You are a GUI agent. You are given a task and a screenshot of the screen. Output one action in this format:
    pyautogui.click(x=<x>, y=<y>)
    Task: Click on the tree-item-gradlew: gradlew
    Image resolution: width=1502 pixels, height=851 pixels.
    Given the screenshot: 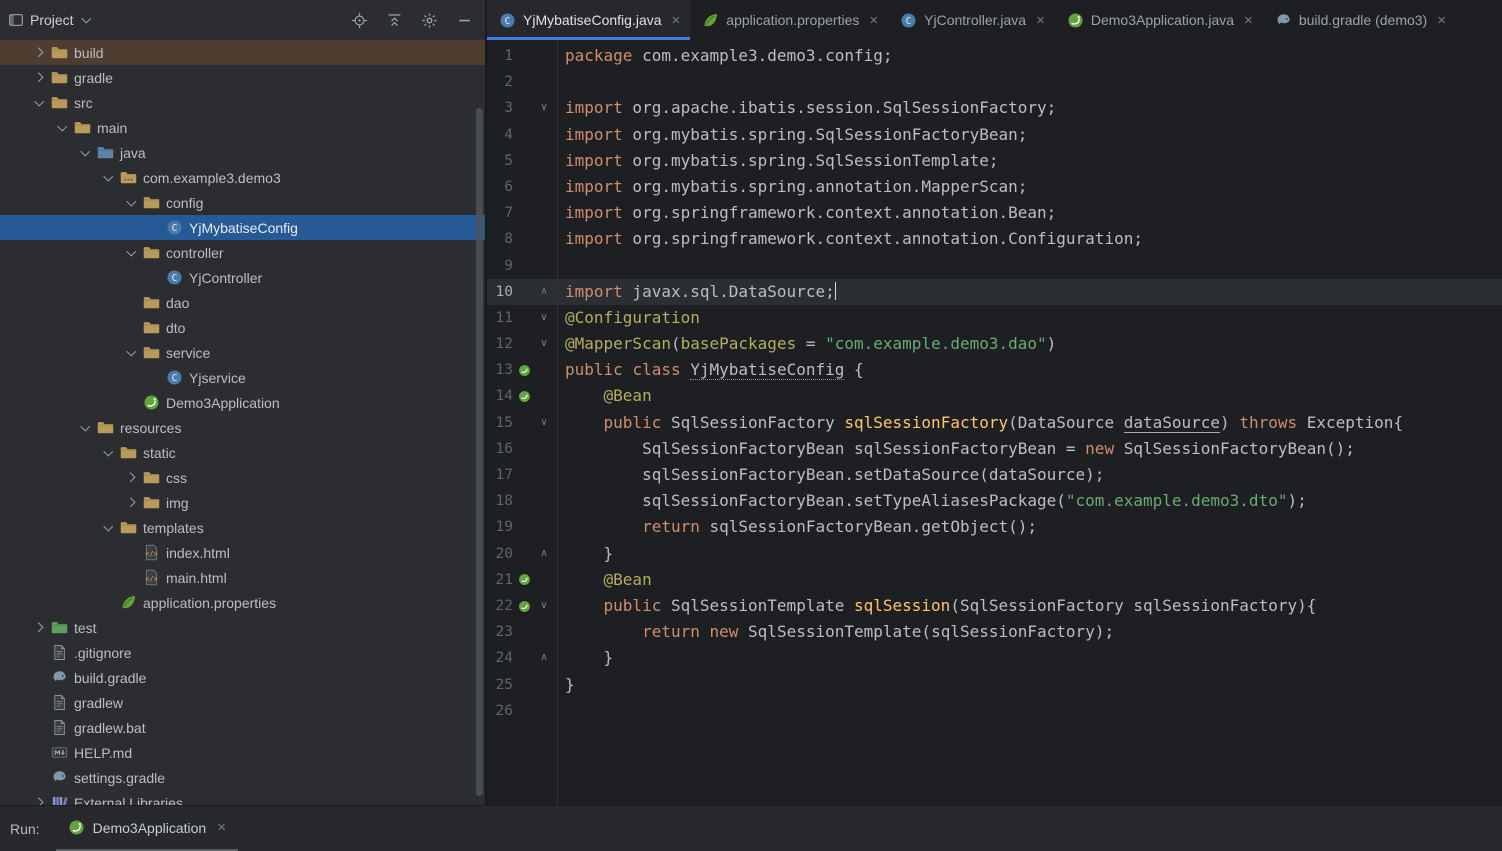 What is the action you would take?
    pyautogui.click(x=242, y=702)
    